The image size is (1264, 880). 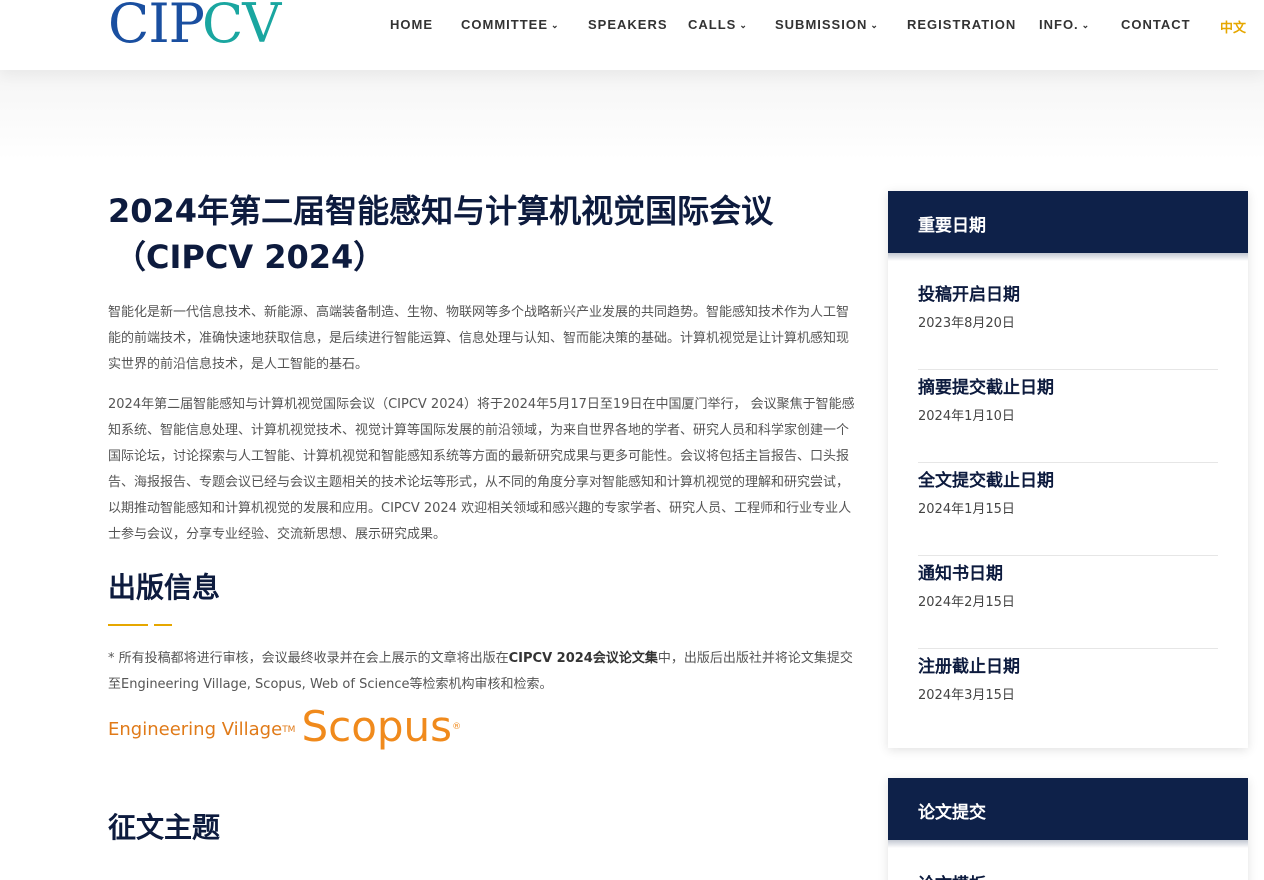 I want to click on date-title: 通知书日期, so click(x=960, y=574).